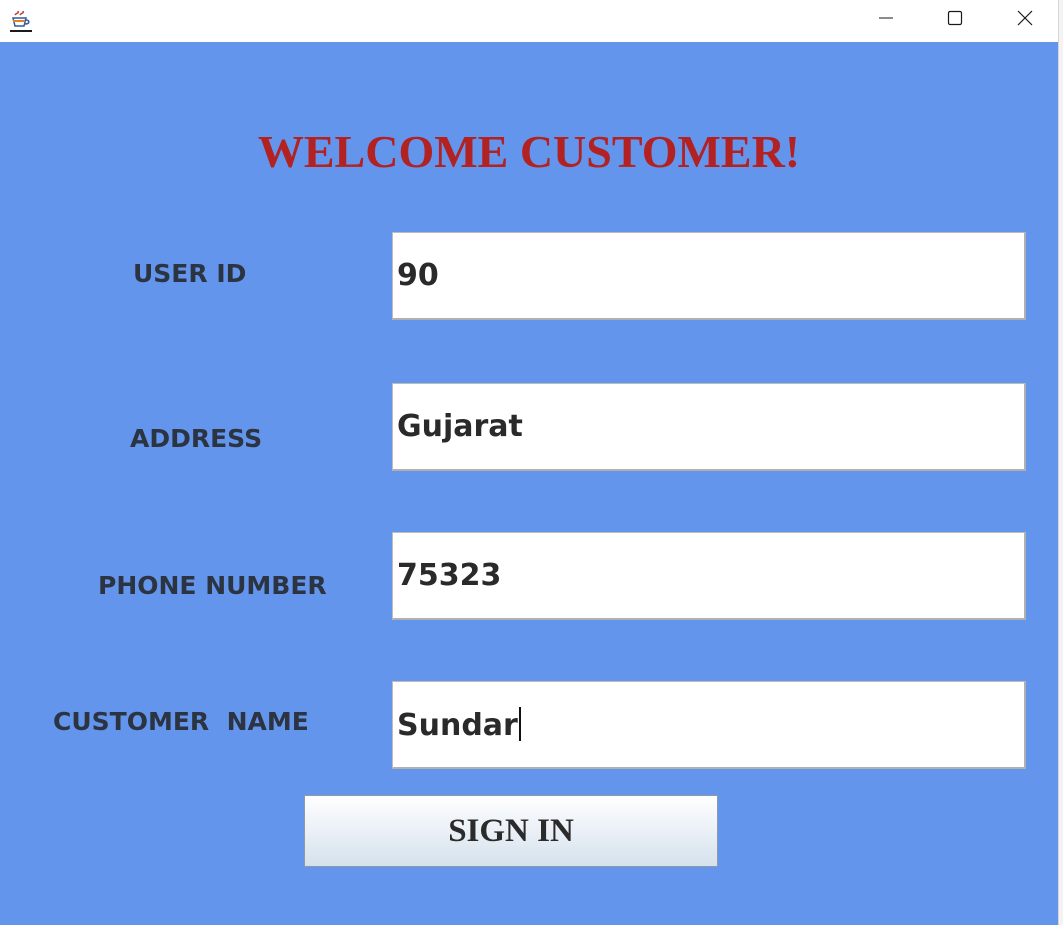 This screenshot has height=925, width=1063. What do you see at coordinates (511, 831) in the screenshot?
I see `sign-in-button: SIGN IN` at bounding box center [511, 831].